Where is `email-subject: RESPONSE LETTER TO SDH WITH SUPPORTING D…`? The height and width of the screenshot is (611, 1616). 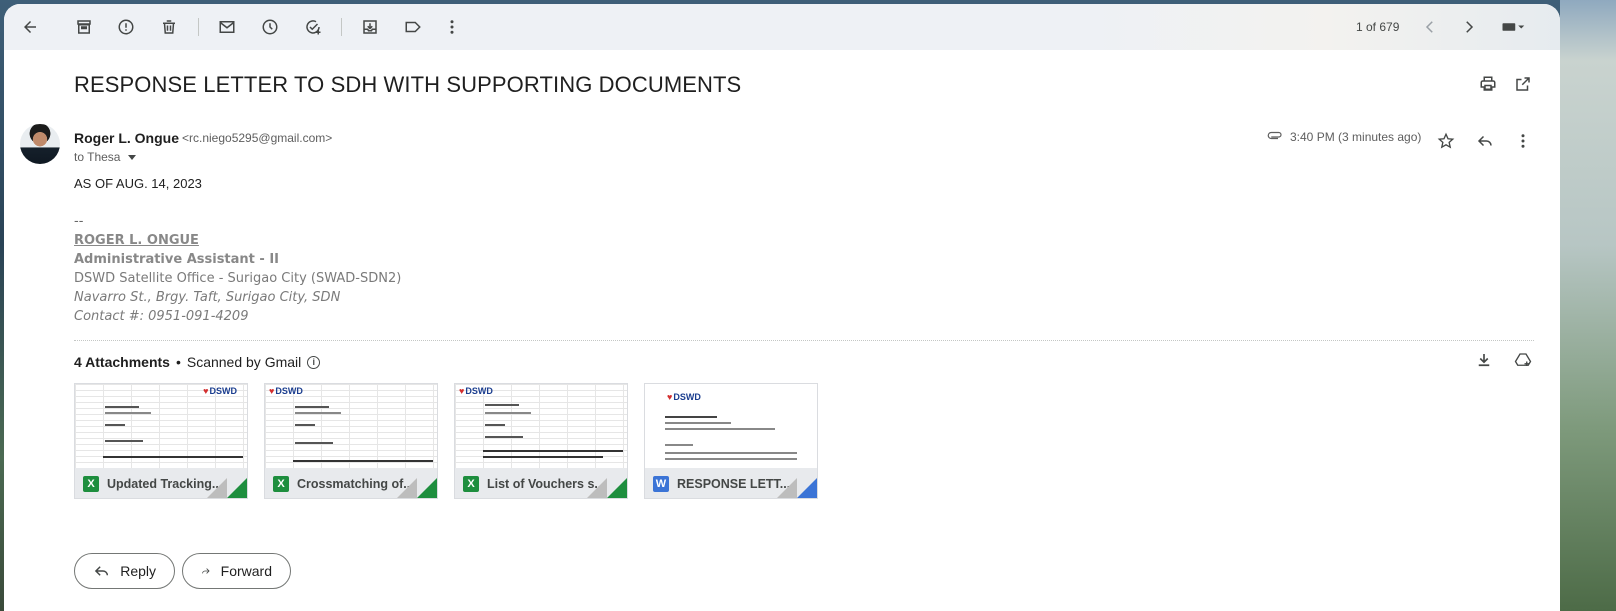
email-subject: RESPONSE LETTER TO SDH WITH SUPPORTING D… is located at coordinates (408, 84).